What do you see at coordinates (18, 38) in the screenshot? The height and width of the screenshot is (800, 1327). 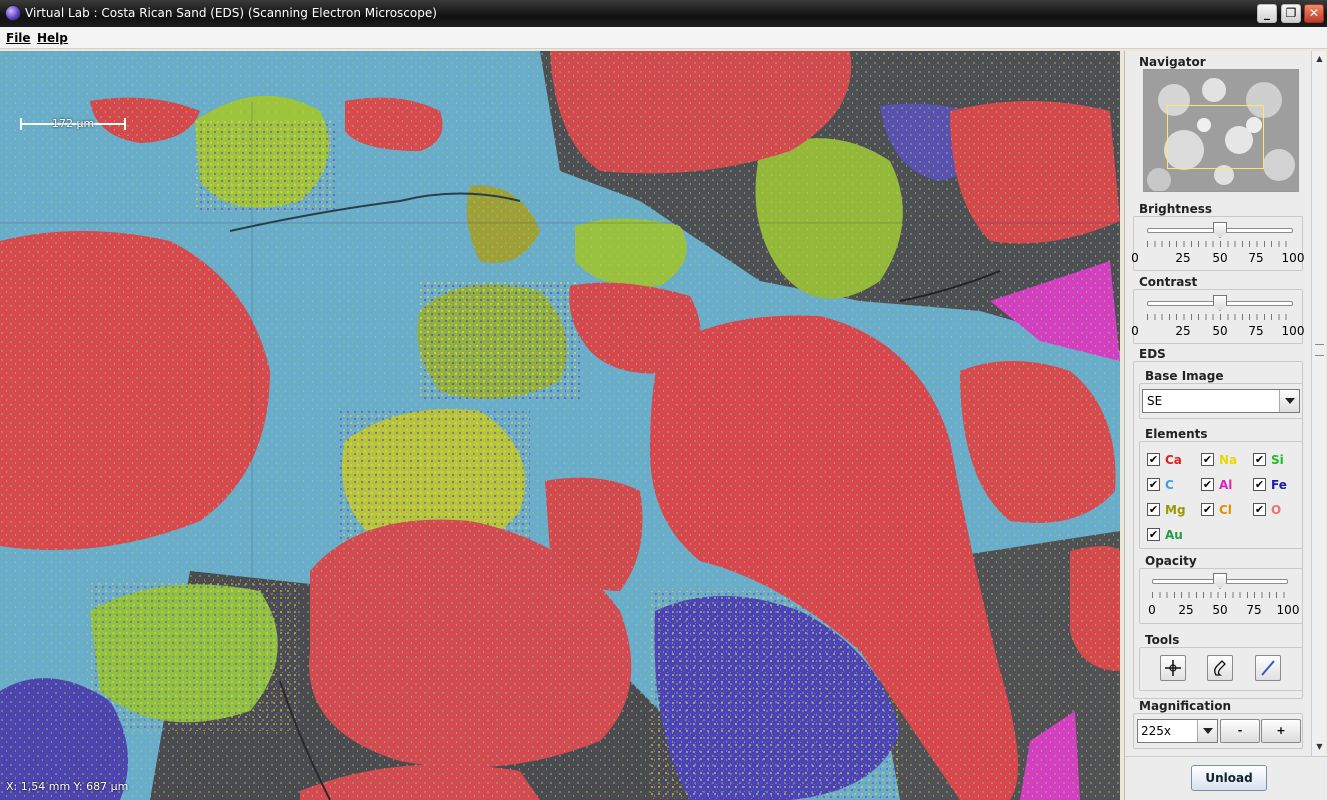 I see `menu-file: File` at bounding box center [18, 38].